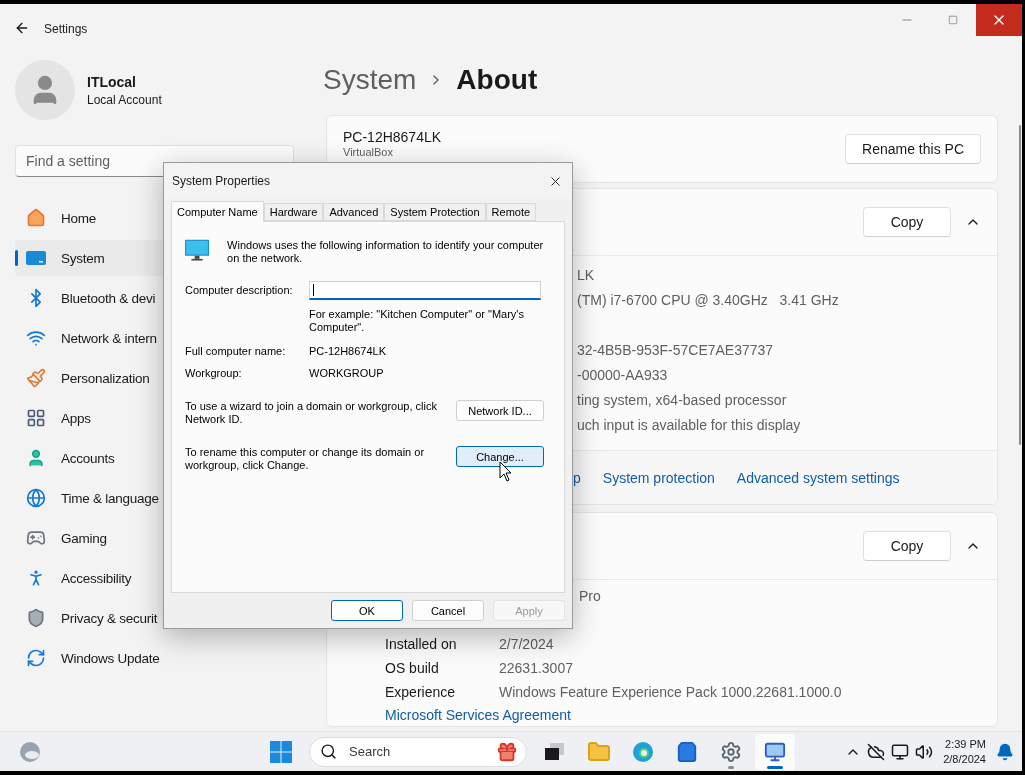 The image size is (1025, 775). What do you see at coordinates (348, 351) in the screenshot?
I see `field-value: PC-12H8674LK` at bounding box center [348, 351].